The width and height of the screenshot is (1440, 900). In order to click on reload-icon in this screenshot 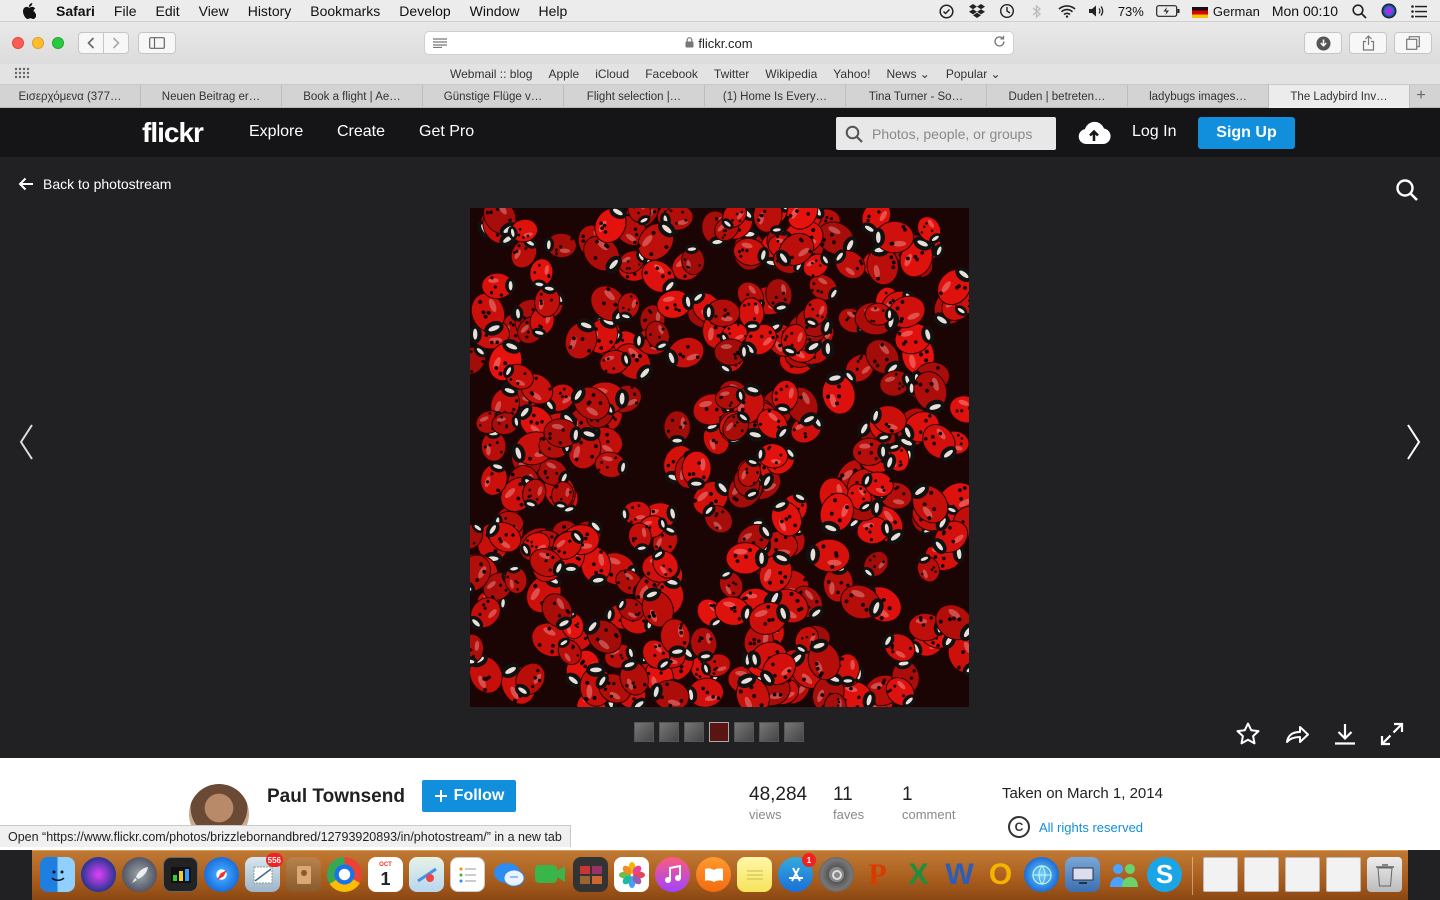, I will do `click(999, 43)`.